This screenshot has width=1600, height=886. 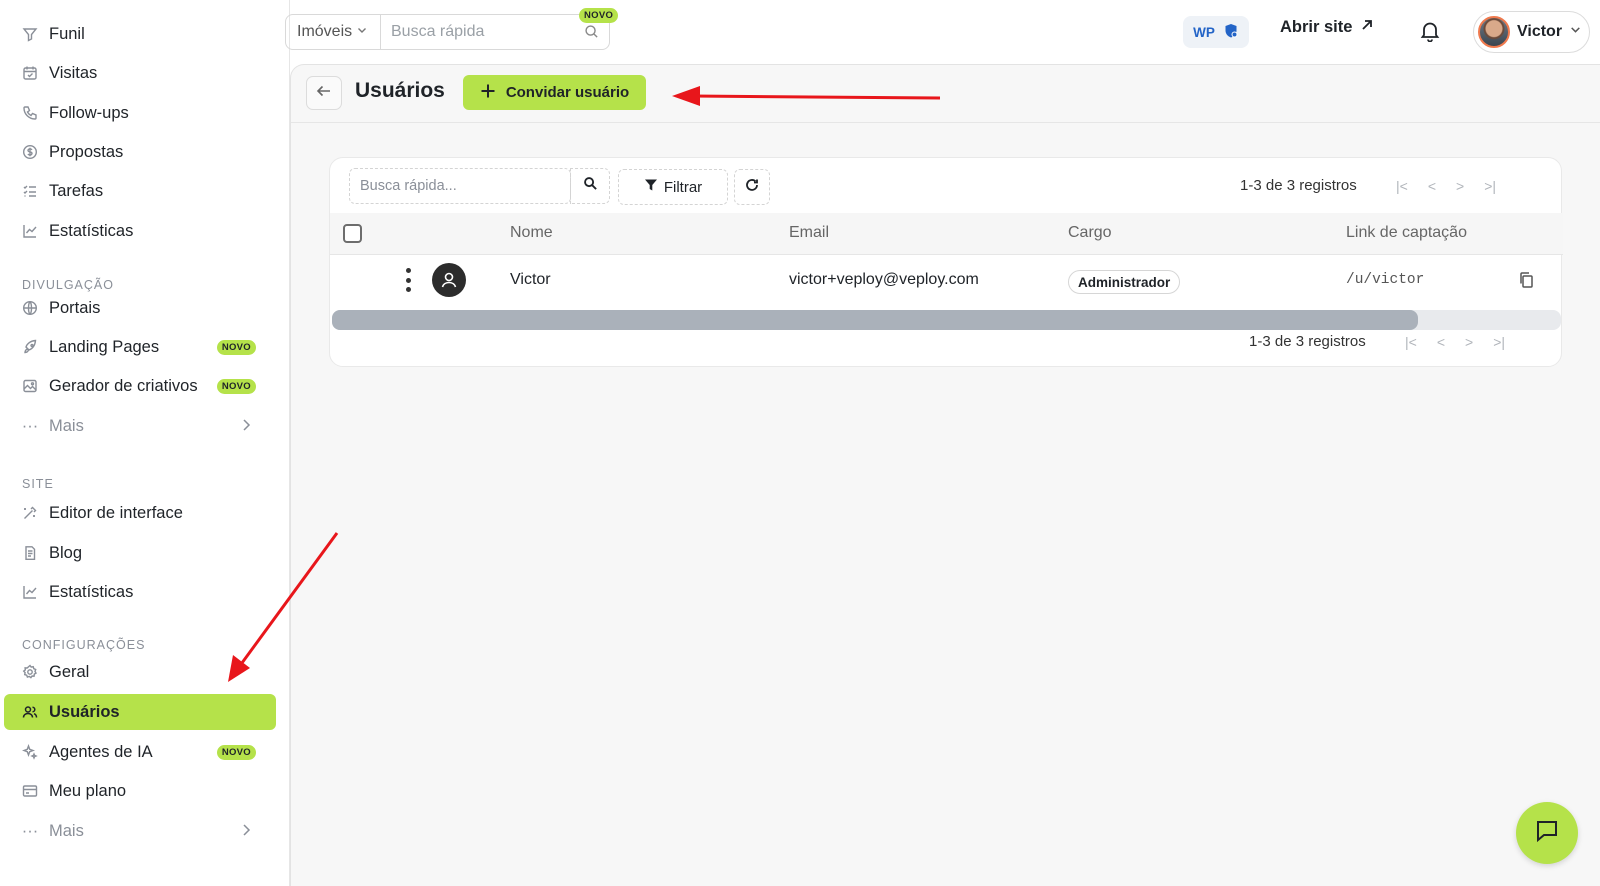 I want to click on image-icon, so click(x=30, y=386).